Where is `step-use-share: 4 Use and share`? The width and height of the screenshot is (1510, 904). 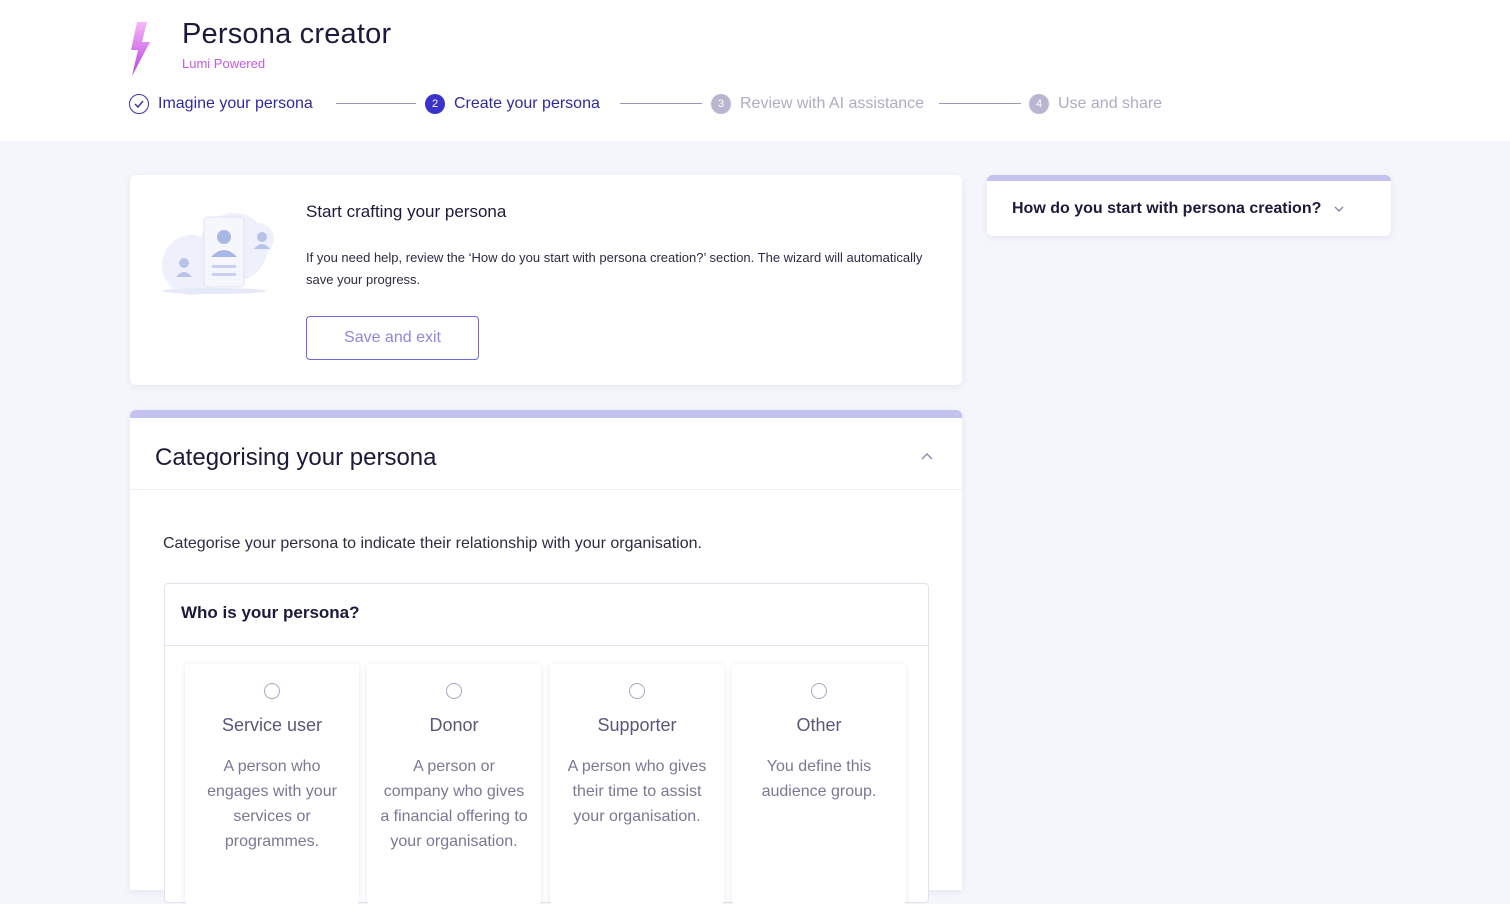 step-use-share: 4 Use and share is located at coordinates (1095, 104).